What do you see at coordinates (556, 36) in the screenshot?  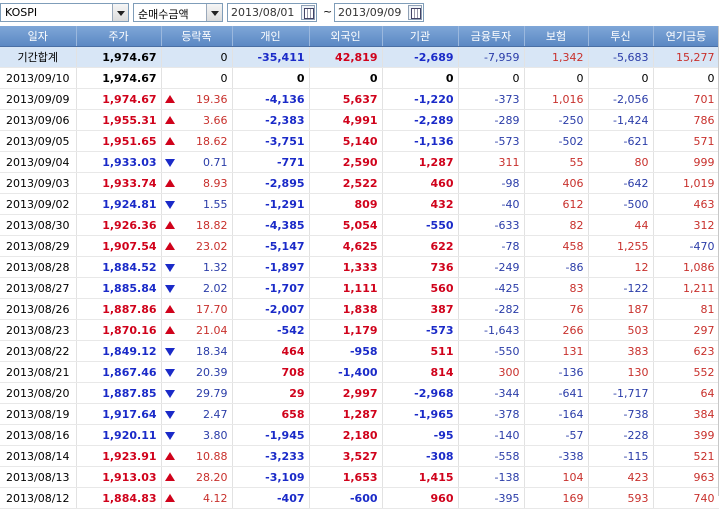 I see `column-header-insurance: 보험` at bounding box center [556, 36].